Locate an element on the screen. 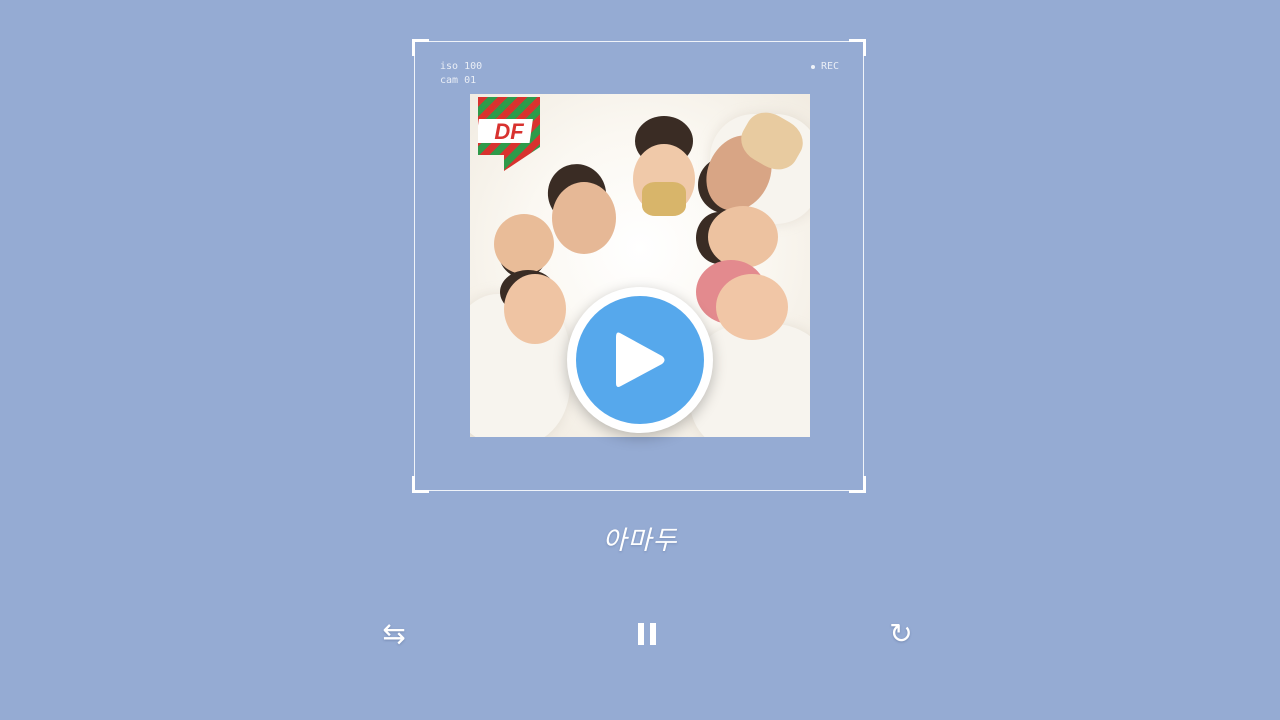 The image size is (1280, 720). df-logo-text: DF is located at coordinates (509, 131).